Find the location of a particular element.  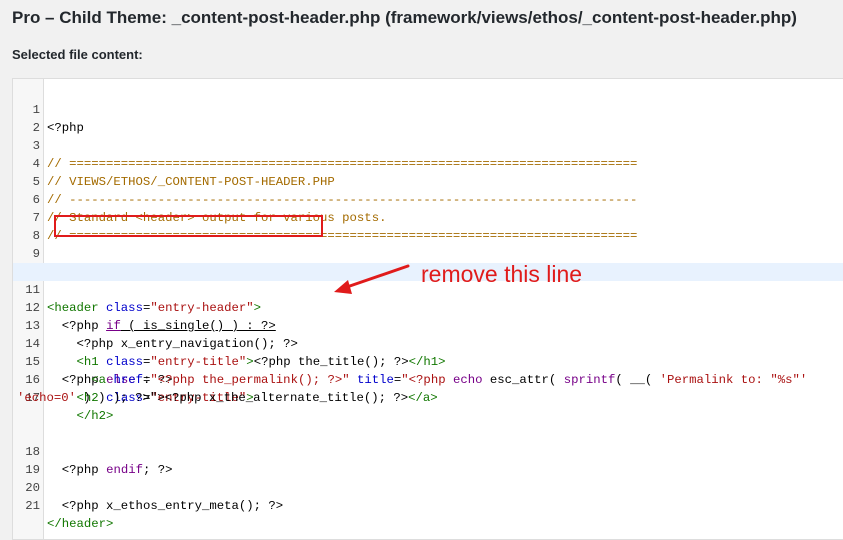

token: </a> is located at coordinates (423, 398).